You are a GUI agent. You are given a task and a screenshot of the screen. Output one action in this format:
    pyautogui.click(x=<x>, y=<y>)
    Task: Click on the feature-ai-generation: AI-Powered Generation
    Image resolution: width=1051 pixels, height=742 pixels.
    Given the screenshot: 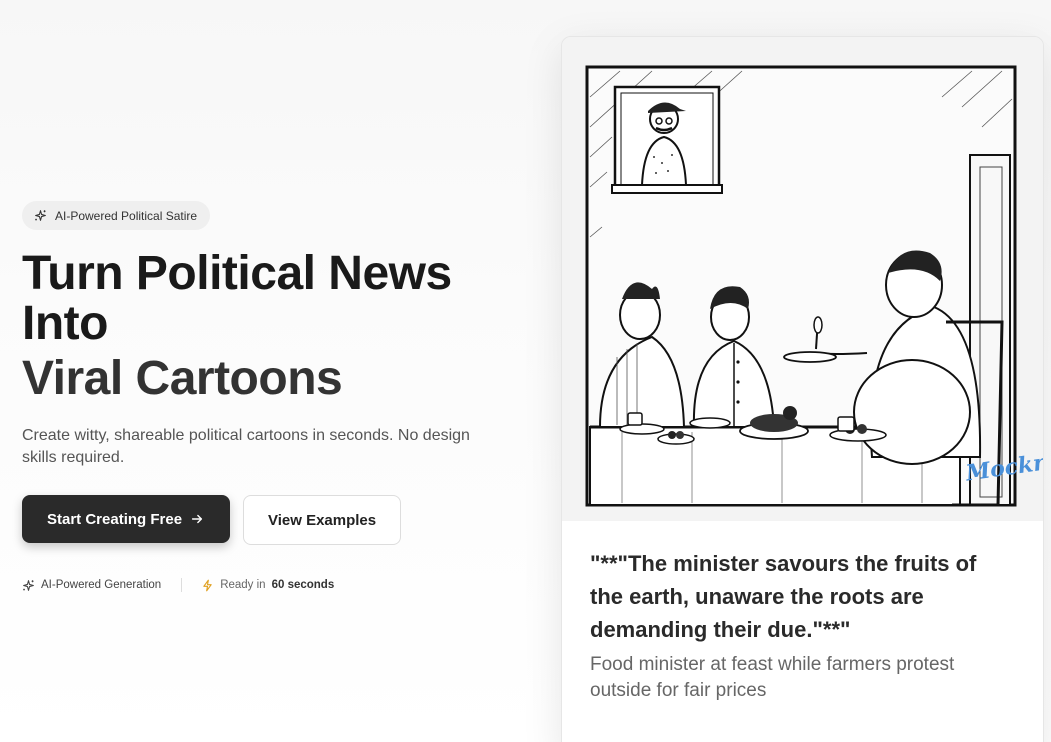 What is the action you would take?
    pyautogui.click(x=91, y=585)
    